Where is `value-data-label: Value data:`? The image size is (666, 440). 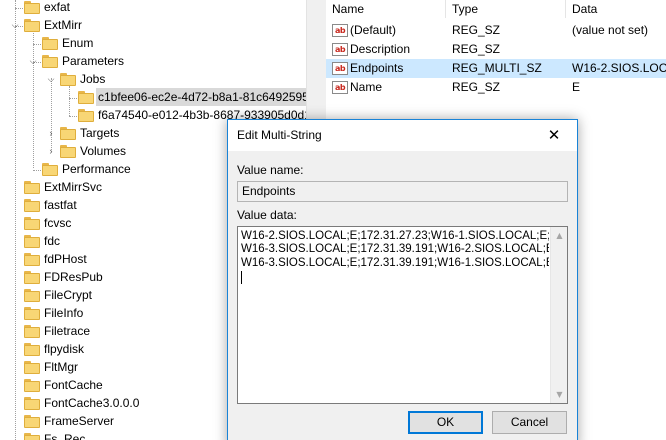 value-data-label: Value data: is located at coordinates (267, 215).